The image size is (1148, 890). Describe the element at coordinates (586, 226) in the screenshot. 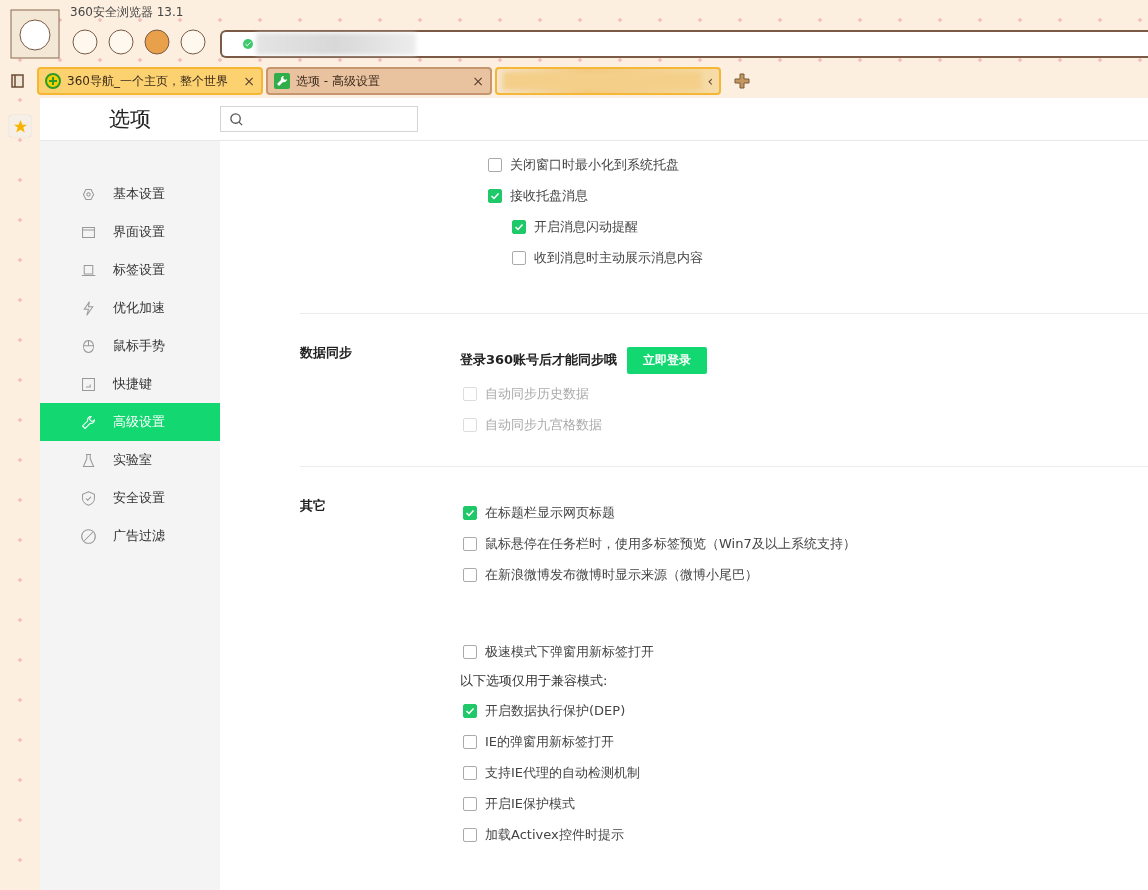

I see `option-label: 开启消息闪动提醒` at that location.